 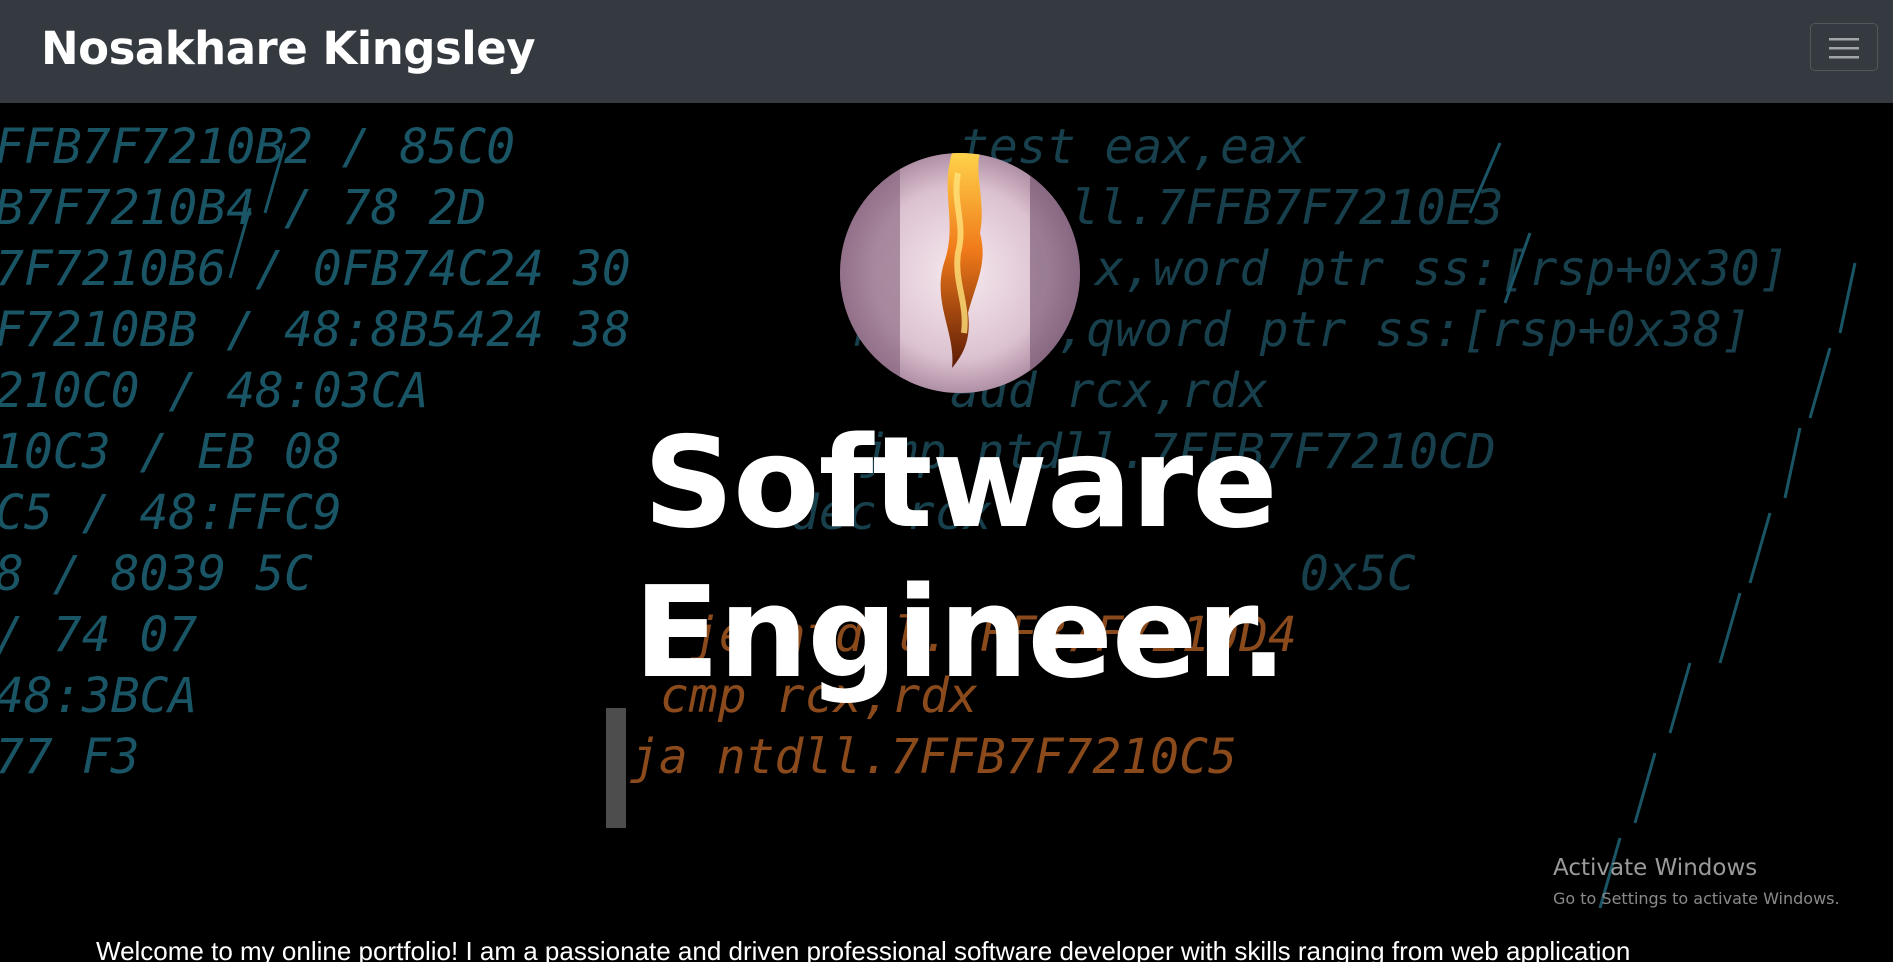 I want to click on flame-photo-icon, so click(x=960, y=273).